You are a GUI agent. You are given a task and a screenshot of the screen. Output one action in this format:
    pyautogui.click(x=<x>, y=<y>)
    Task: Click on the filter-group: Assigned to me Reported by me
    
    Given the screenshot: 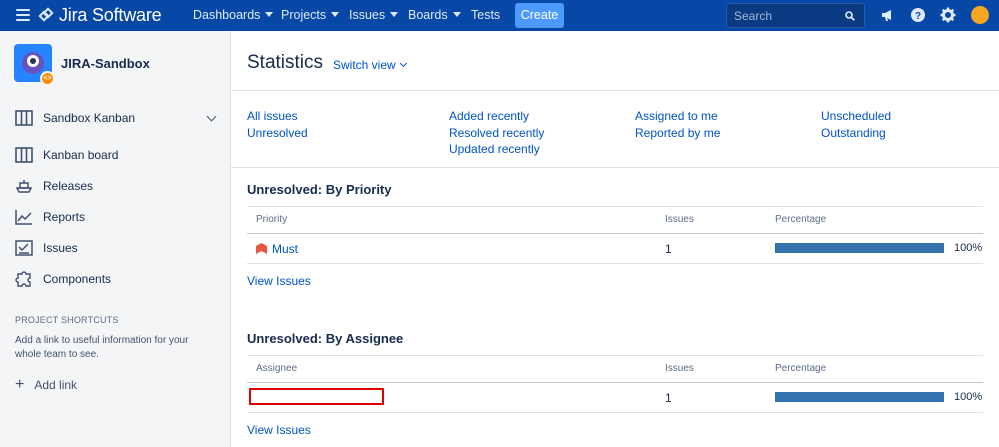 What is the action you would take?
    pyautogui.click(x=677, y=124)
    